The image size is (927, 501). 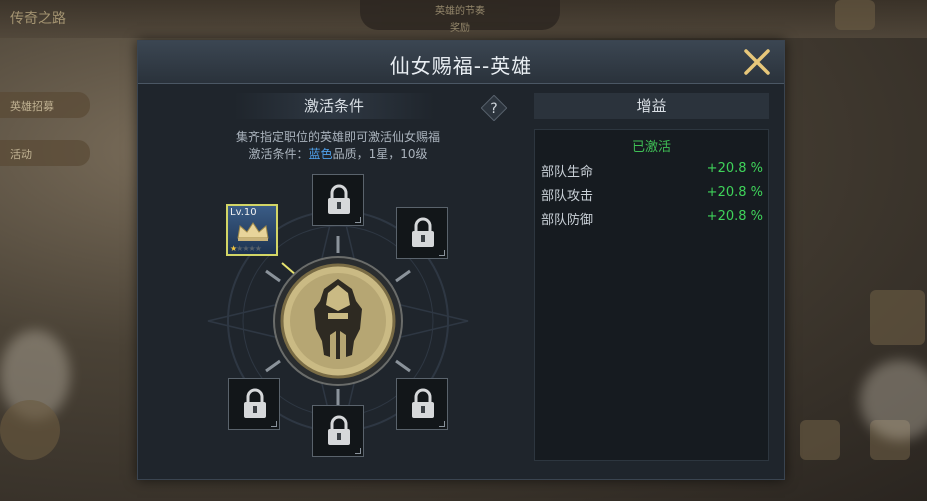 I want to click on help-icon: ?, so click(x=494, y=108).